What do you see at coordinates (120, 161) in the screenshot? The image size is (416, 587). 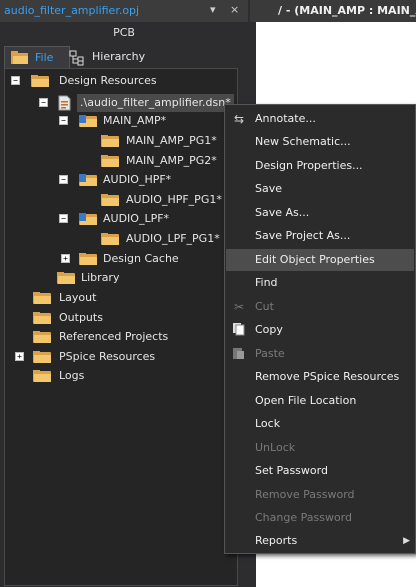 I see `tree-item-main-amp-pg2: MAIN_AMP_PG2*` at bounding box center [120, 161].